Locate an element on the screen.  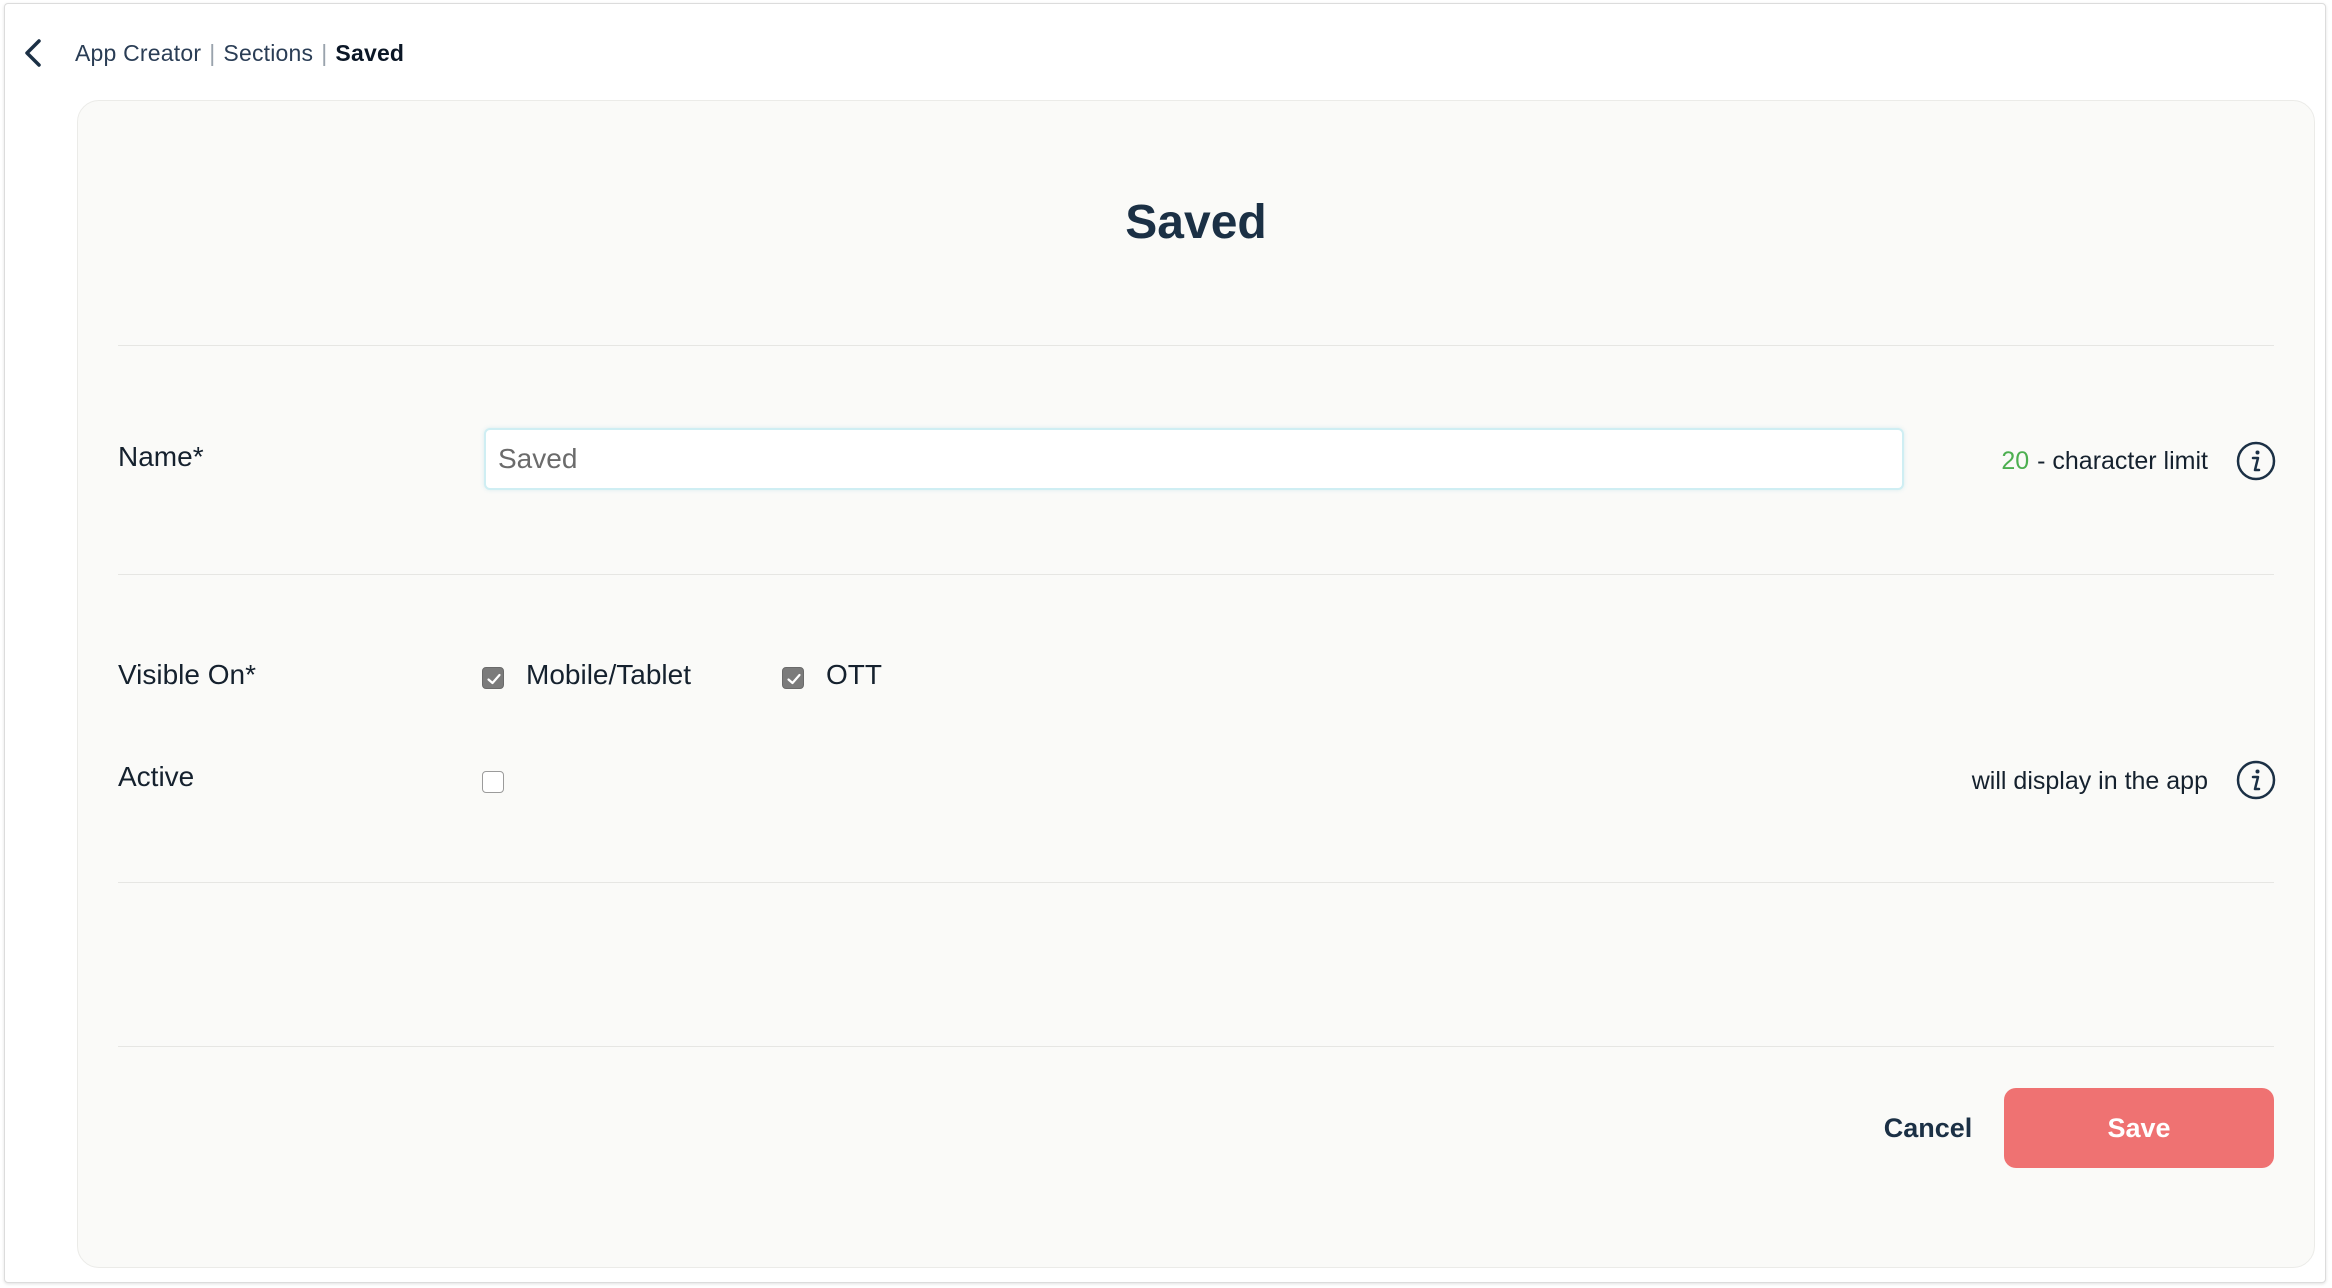
breadcrumb-app-creator: App Creator is located at coordinates (138, 53).